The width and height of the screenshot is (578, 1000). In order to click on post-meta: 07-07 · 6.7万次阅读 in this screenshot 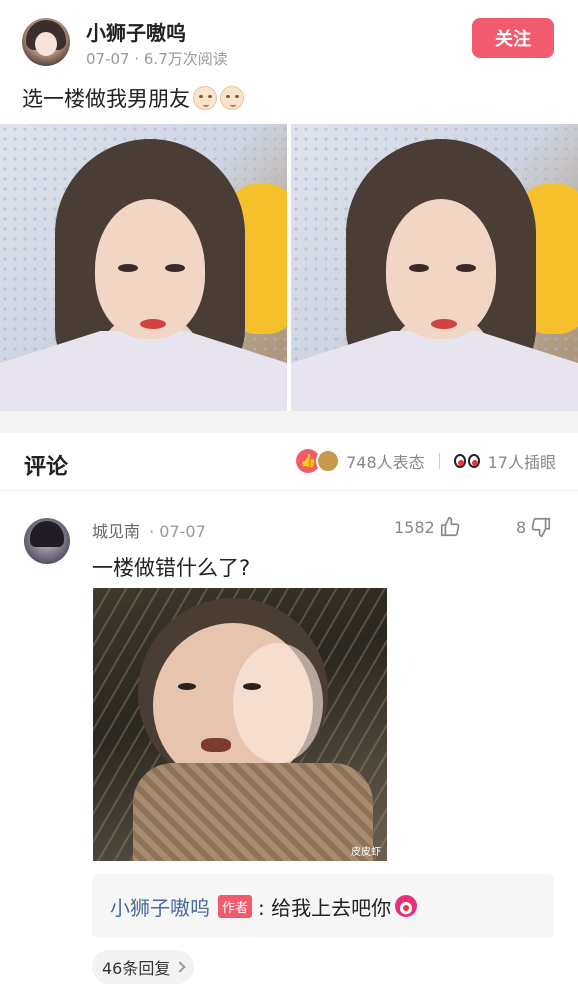, I will do `click(157, 59)`.